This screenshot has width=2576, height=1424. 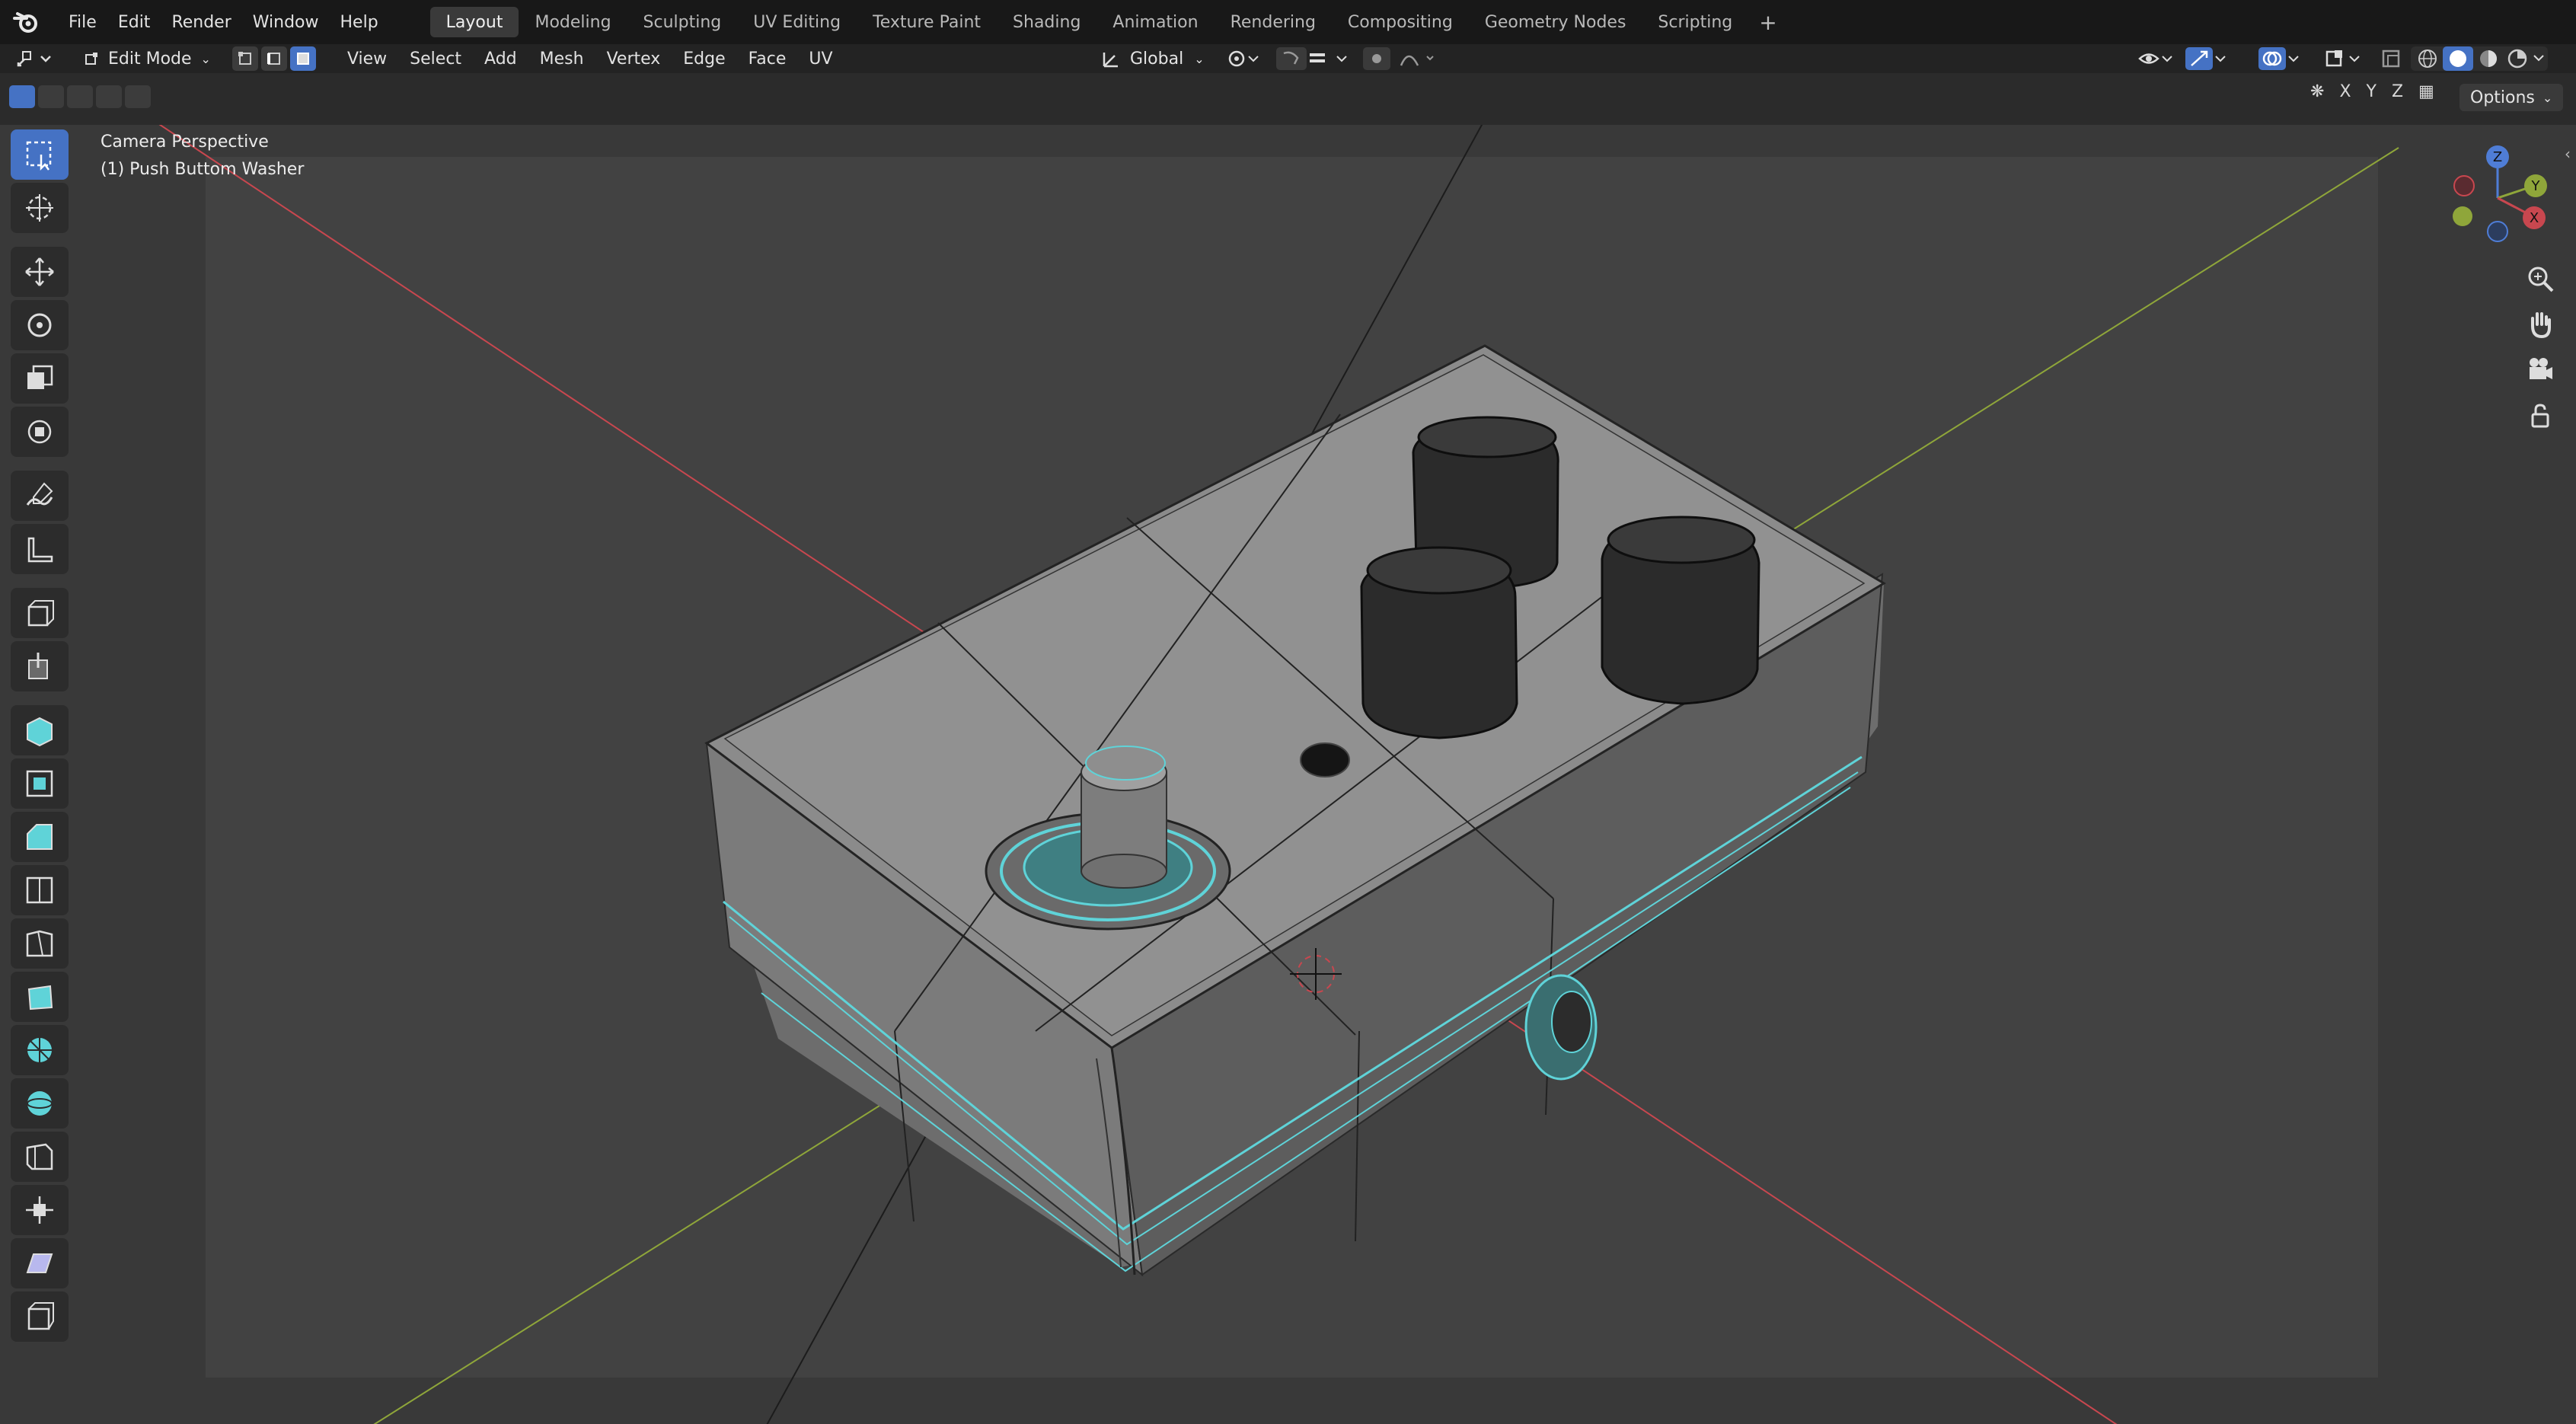 What do you see at coordinates (561, 59) in the screenshot?
I see `menu-mesh: Mesh` at bounding box center [561, 59].